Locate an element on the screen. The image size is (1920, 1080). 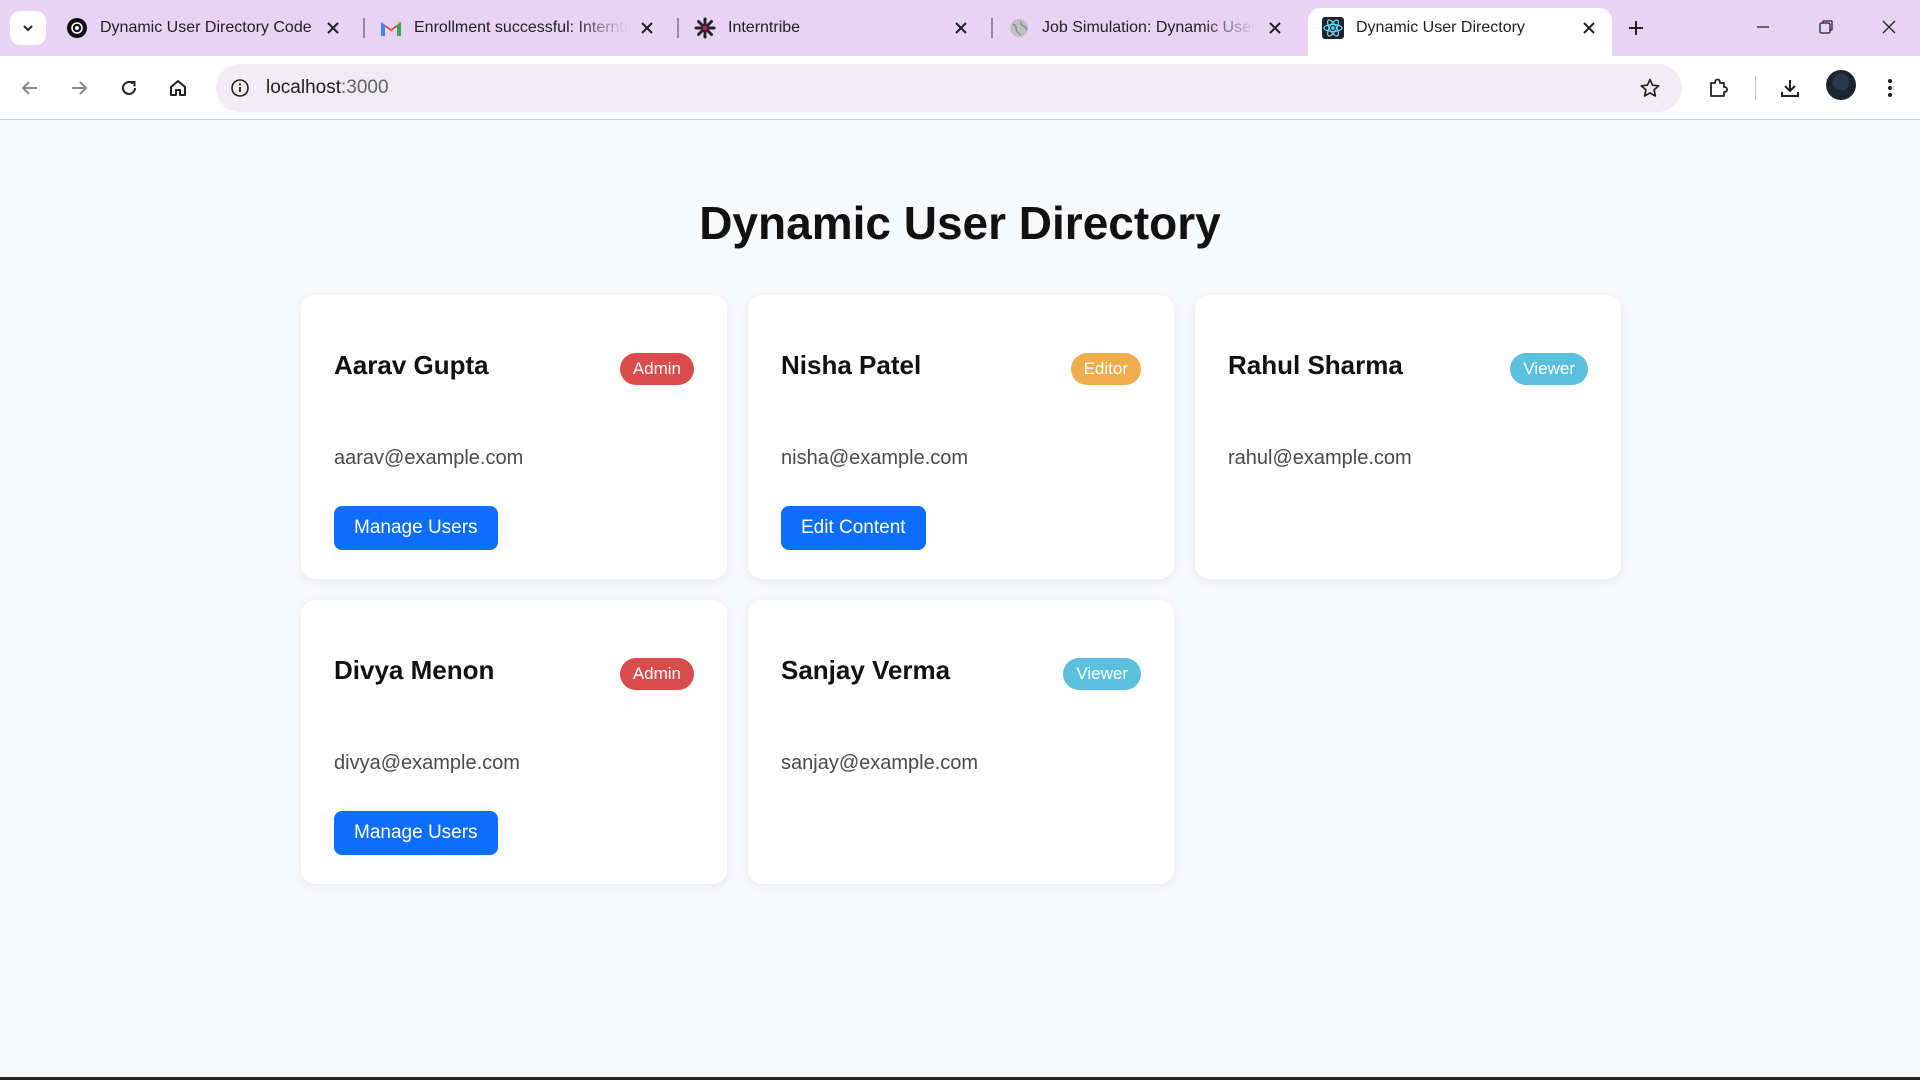
user-email: divya@example.com is located at coordinates (427, 763).